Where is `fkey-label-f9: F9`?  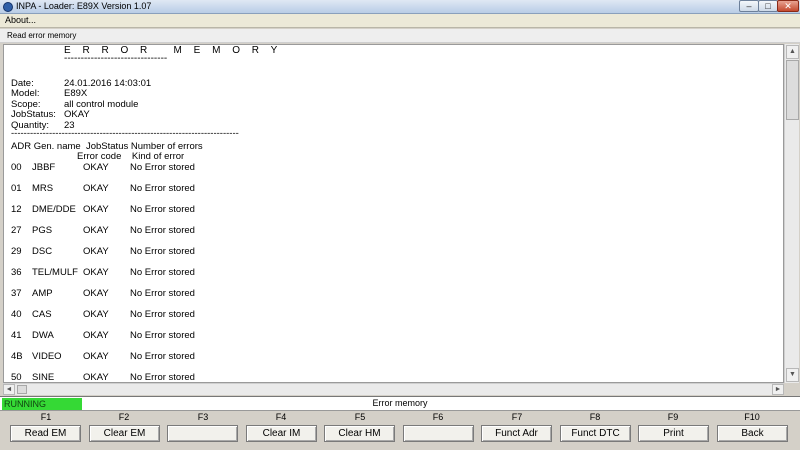
fkey-label-f9: F9 is located at coordinates (673, 417).